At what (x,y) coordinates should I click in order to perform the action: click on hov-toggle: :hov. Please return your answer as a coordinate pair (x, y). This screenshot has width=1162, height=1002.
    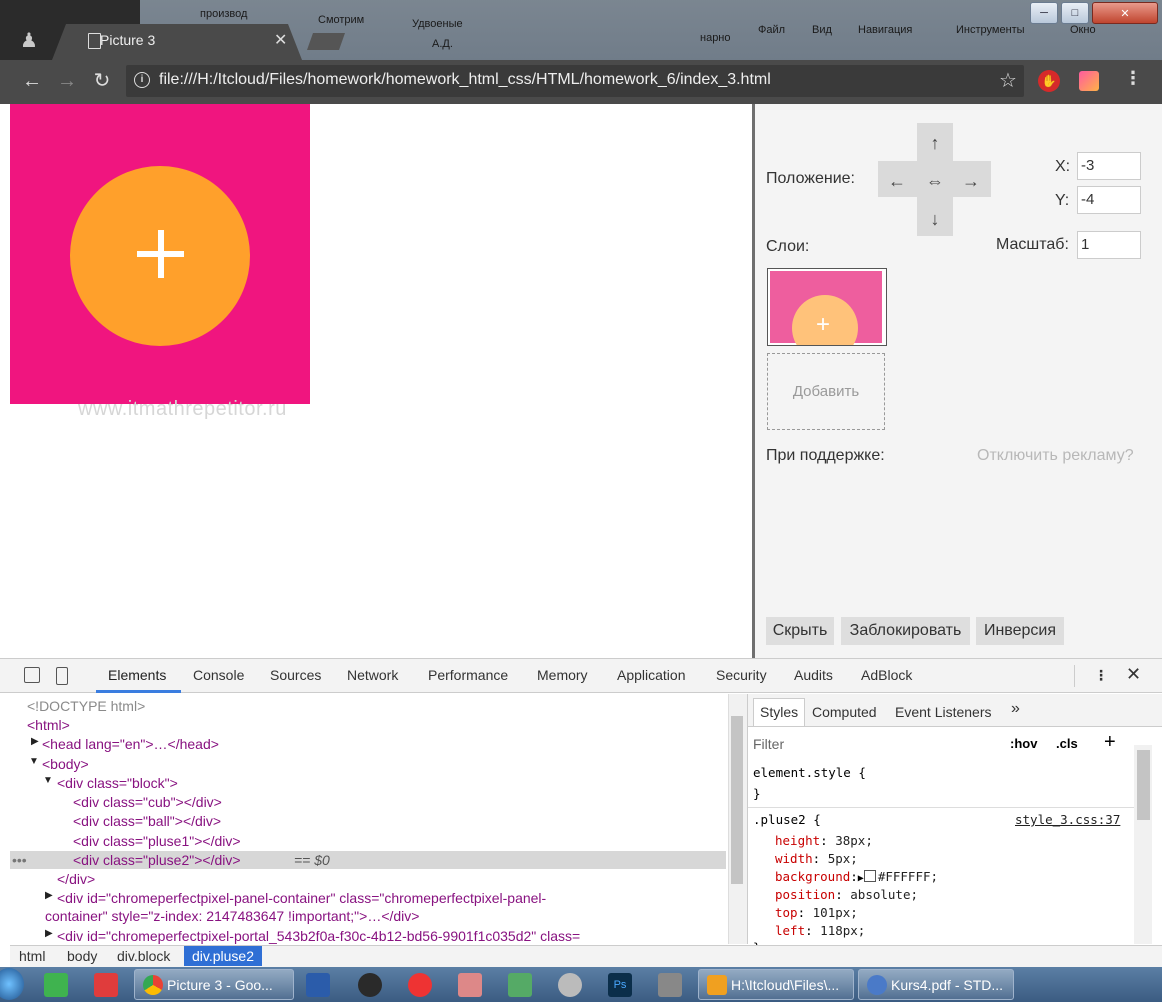
    Looking at the image, I should click on (1023, 743).